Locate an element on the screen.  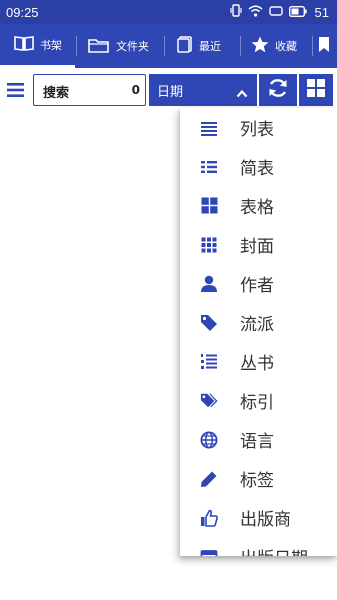
search-input: 搜索 0 is located at coordinates (89, 90).